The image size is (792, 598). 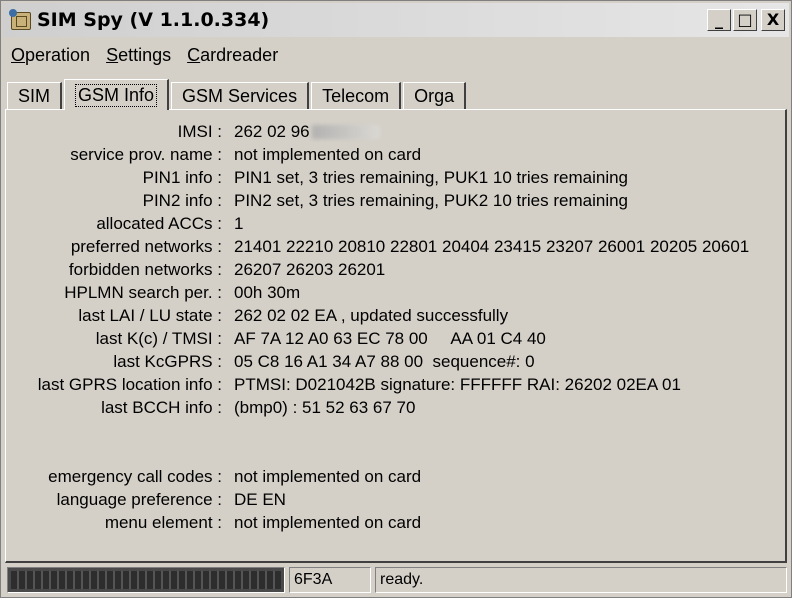 I want to click on menu-element-label: menu element :, so click(x=163, y=522).